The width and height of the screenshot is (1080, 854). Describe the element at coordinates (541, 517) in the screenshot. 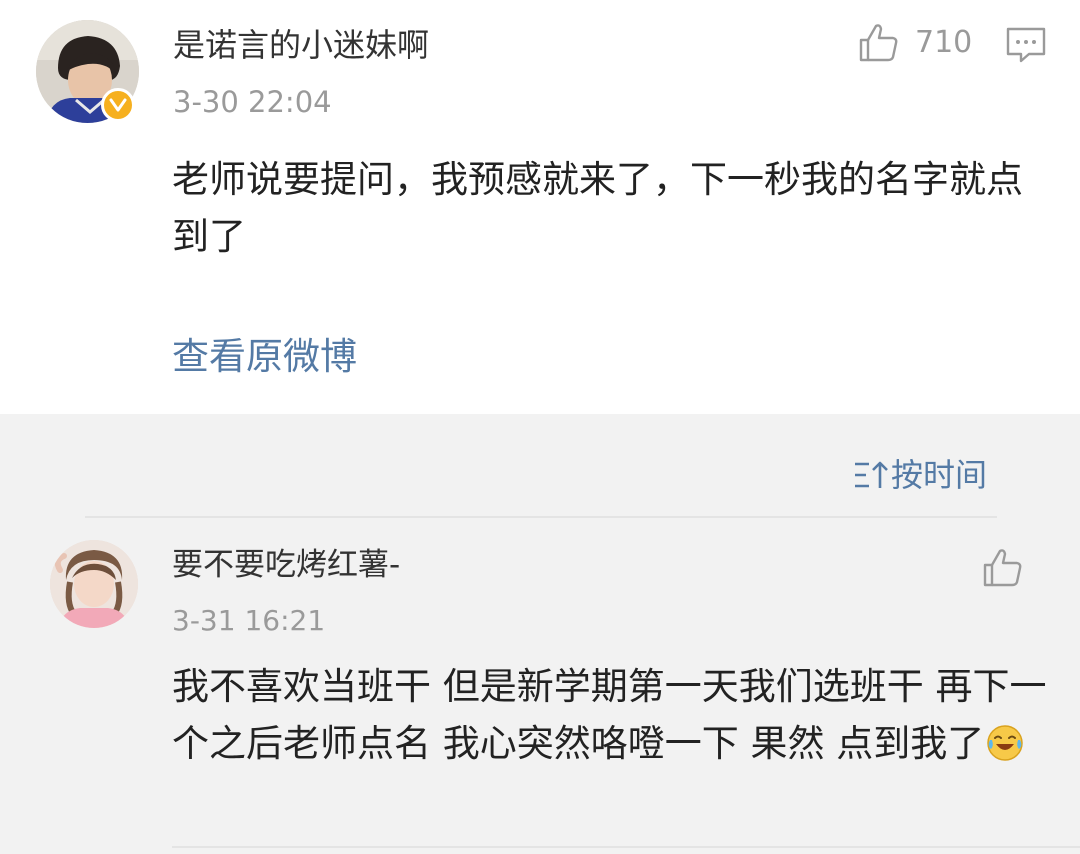

I see `divider` at that location.